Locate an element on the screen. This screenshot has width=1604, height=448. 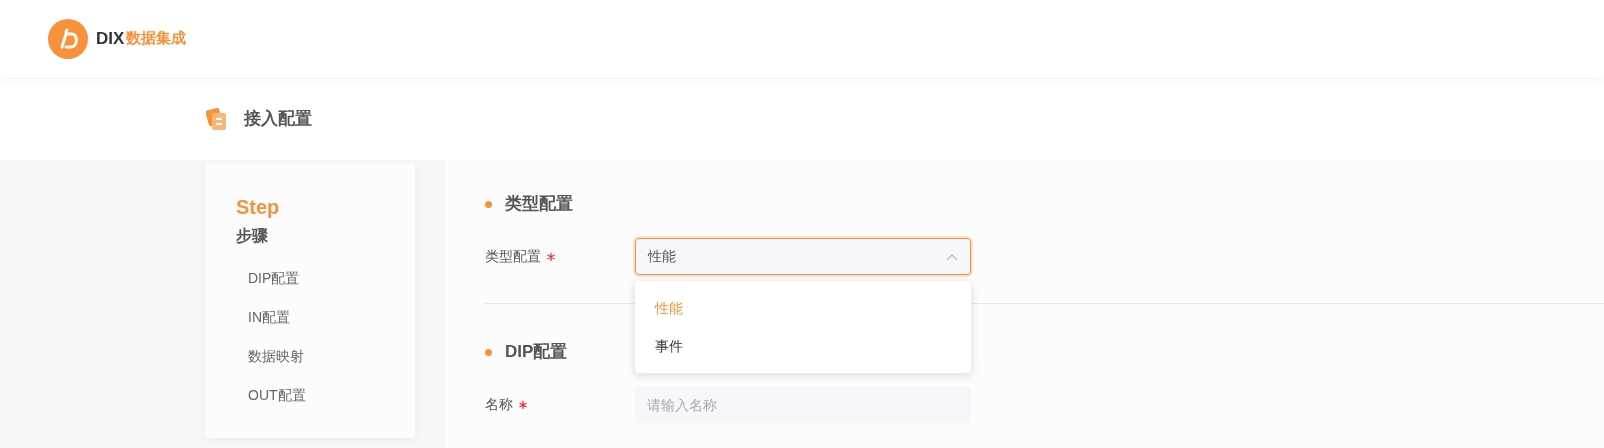
logo-text: DIX is located at coordinates (110, 38).